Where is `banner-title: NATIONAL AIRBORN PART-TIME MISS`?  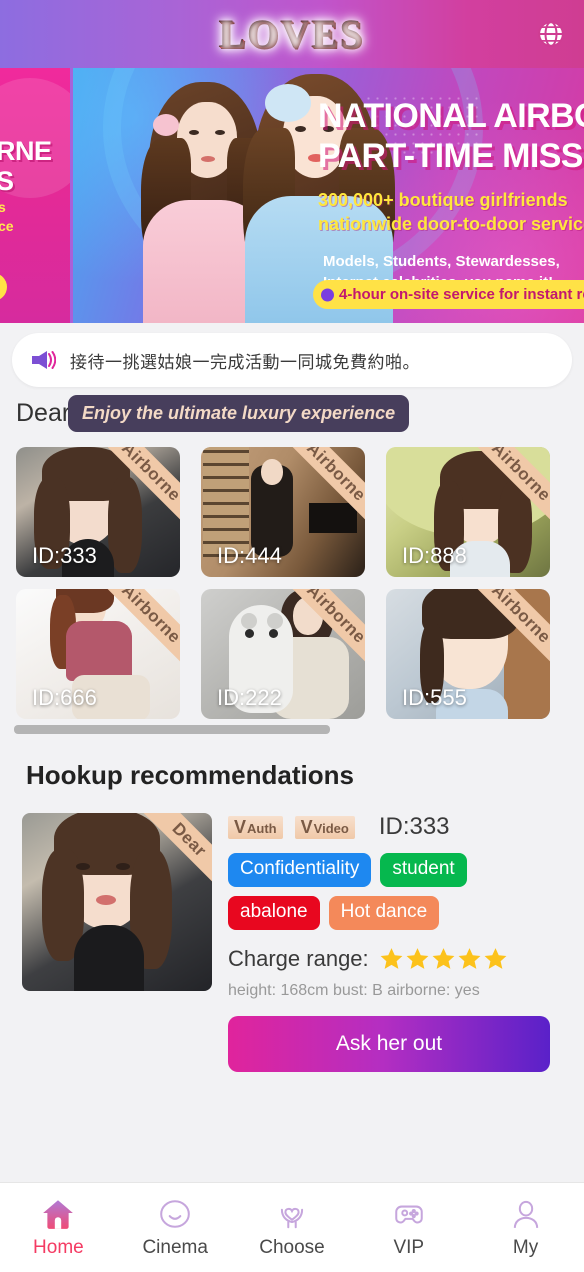
banner-title: NATIONAL AIRBORN PART-TIME MISS is located at coordinates (451, 136).